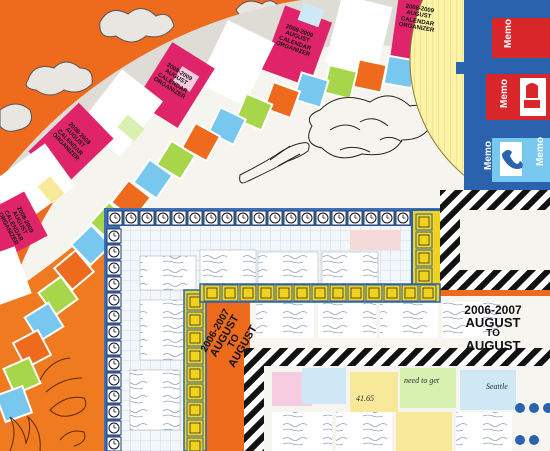  What do you see at coordinates (508, 33) in the screenshot?
I see `memo-label-1: Memo` at bounding box center [508, 33].